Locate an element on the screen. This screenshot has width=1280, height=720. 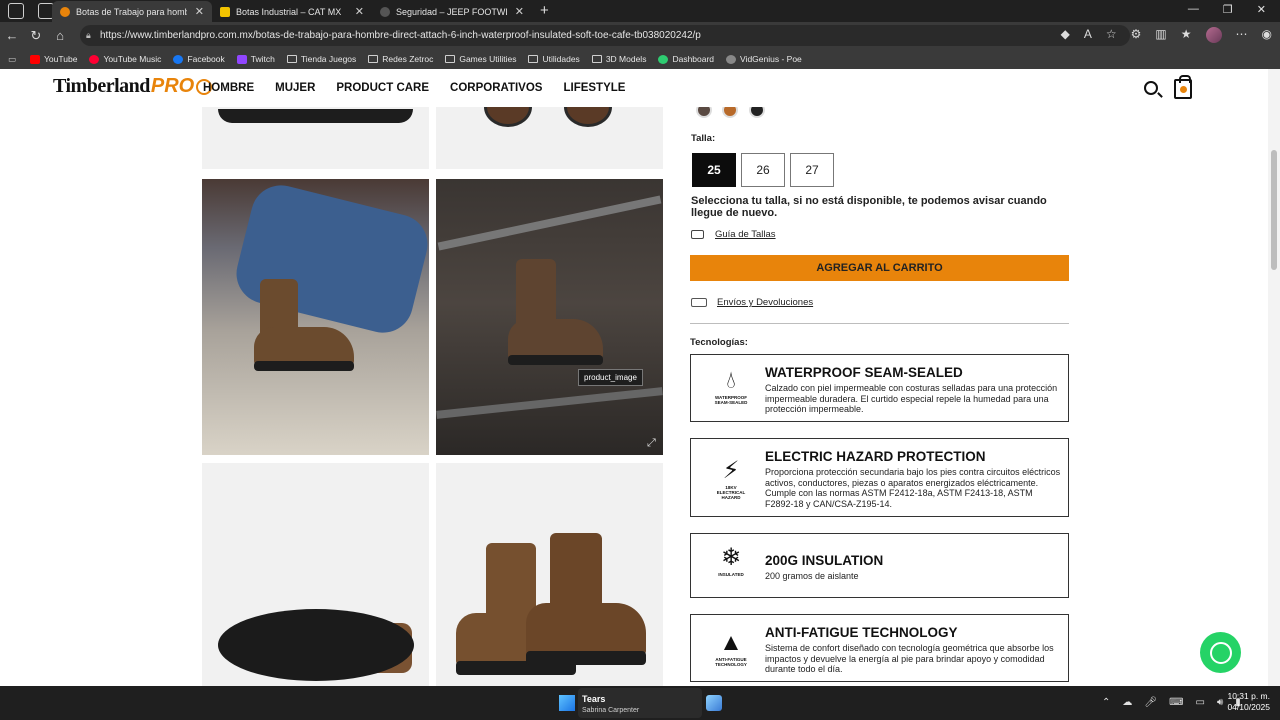
tech-name: ANTI-FATIGUE TECHNOLOGY is located at coordinates (861, 632).